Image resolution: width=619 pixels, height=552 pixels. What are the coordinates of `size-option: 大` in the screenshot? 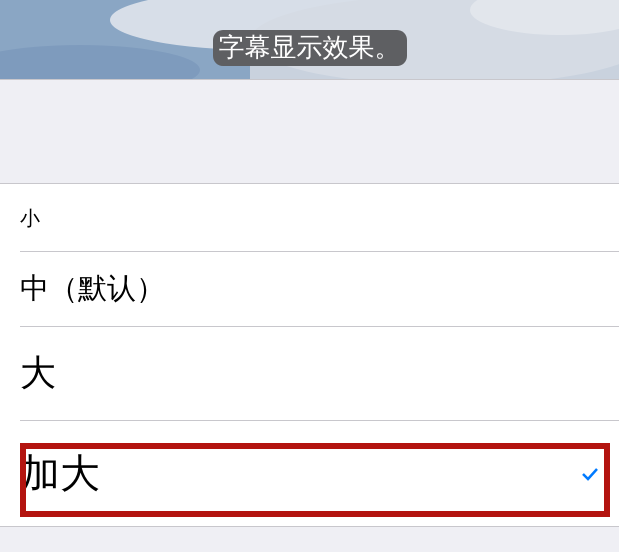 It's located at (309, 373).